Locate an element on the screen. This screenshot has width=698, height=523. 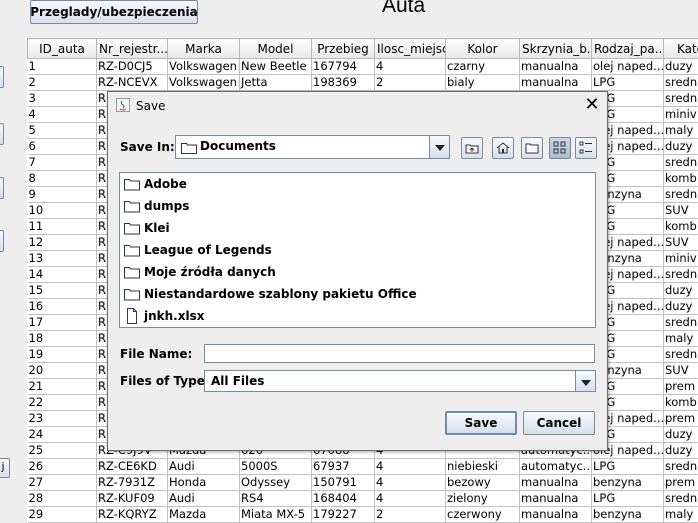
column-header: Przebieg is located at coordinates (343, 49).